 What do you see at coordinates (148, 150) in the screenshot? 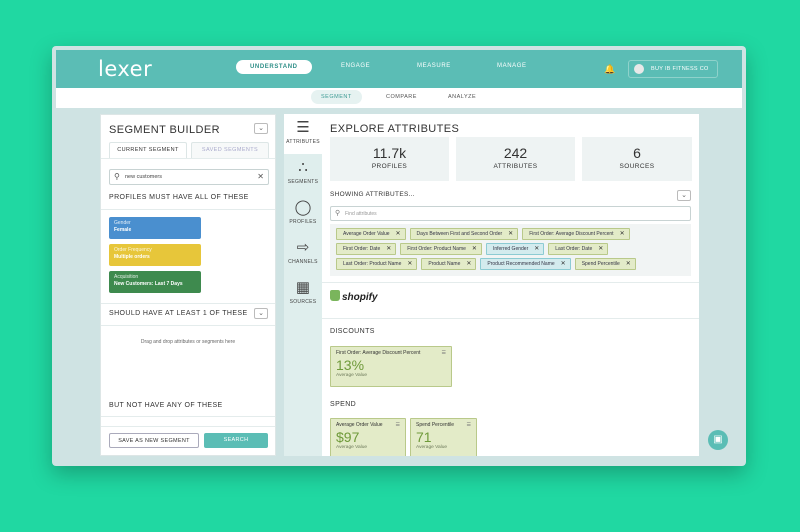
I see `tab-current-segment: CURRENT SEGMENT` at bounding box center [148, 150].